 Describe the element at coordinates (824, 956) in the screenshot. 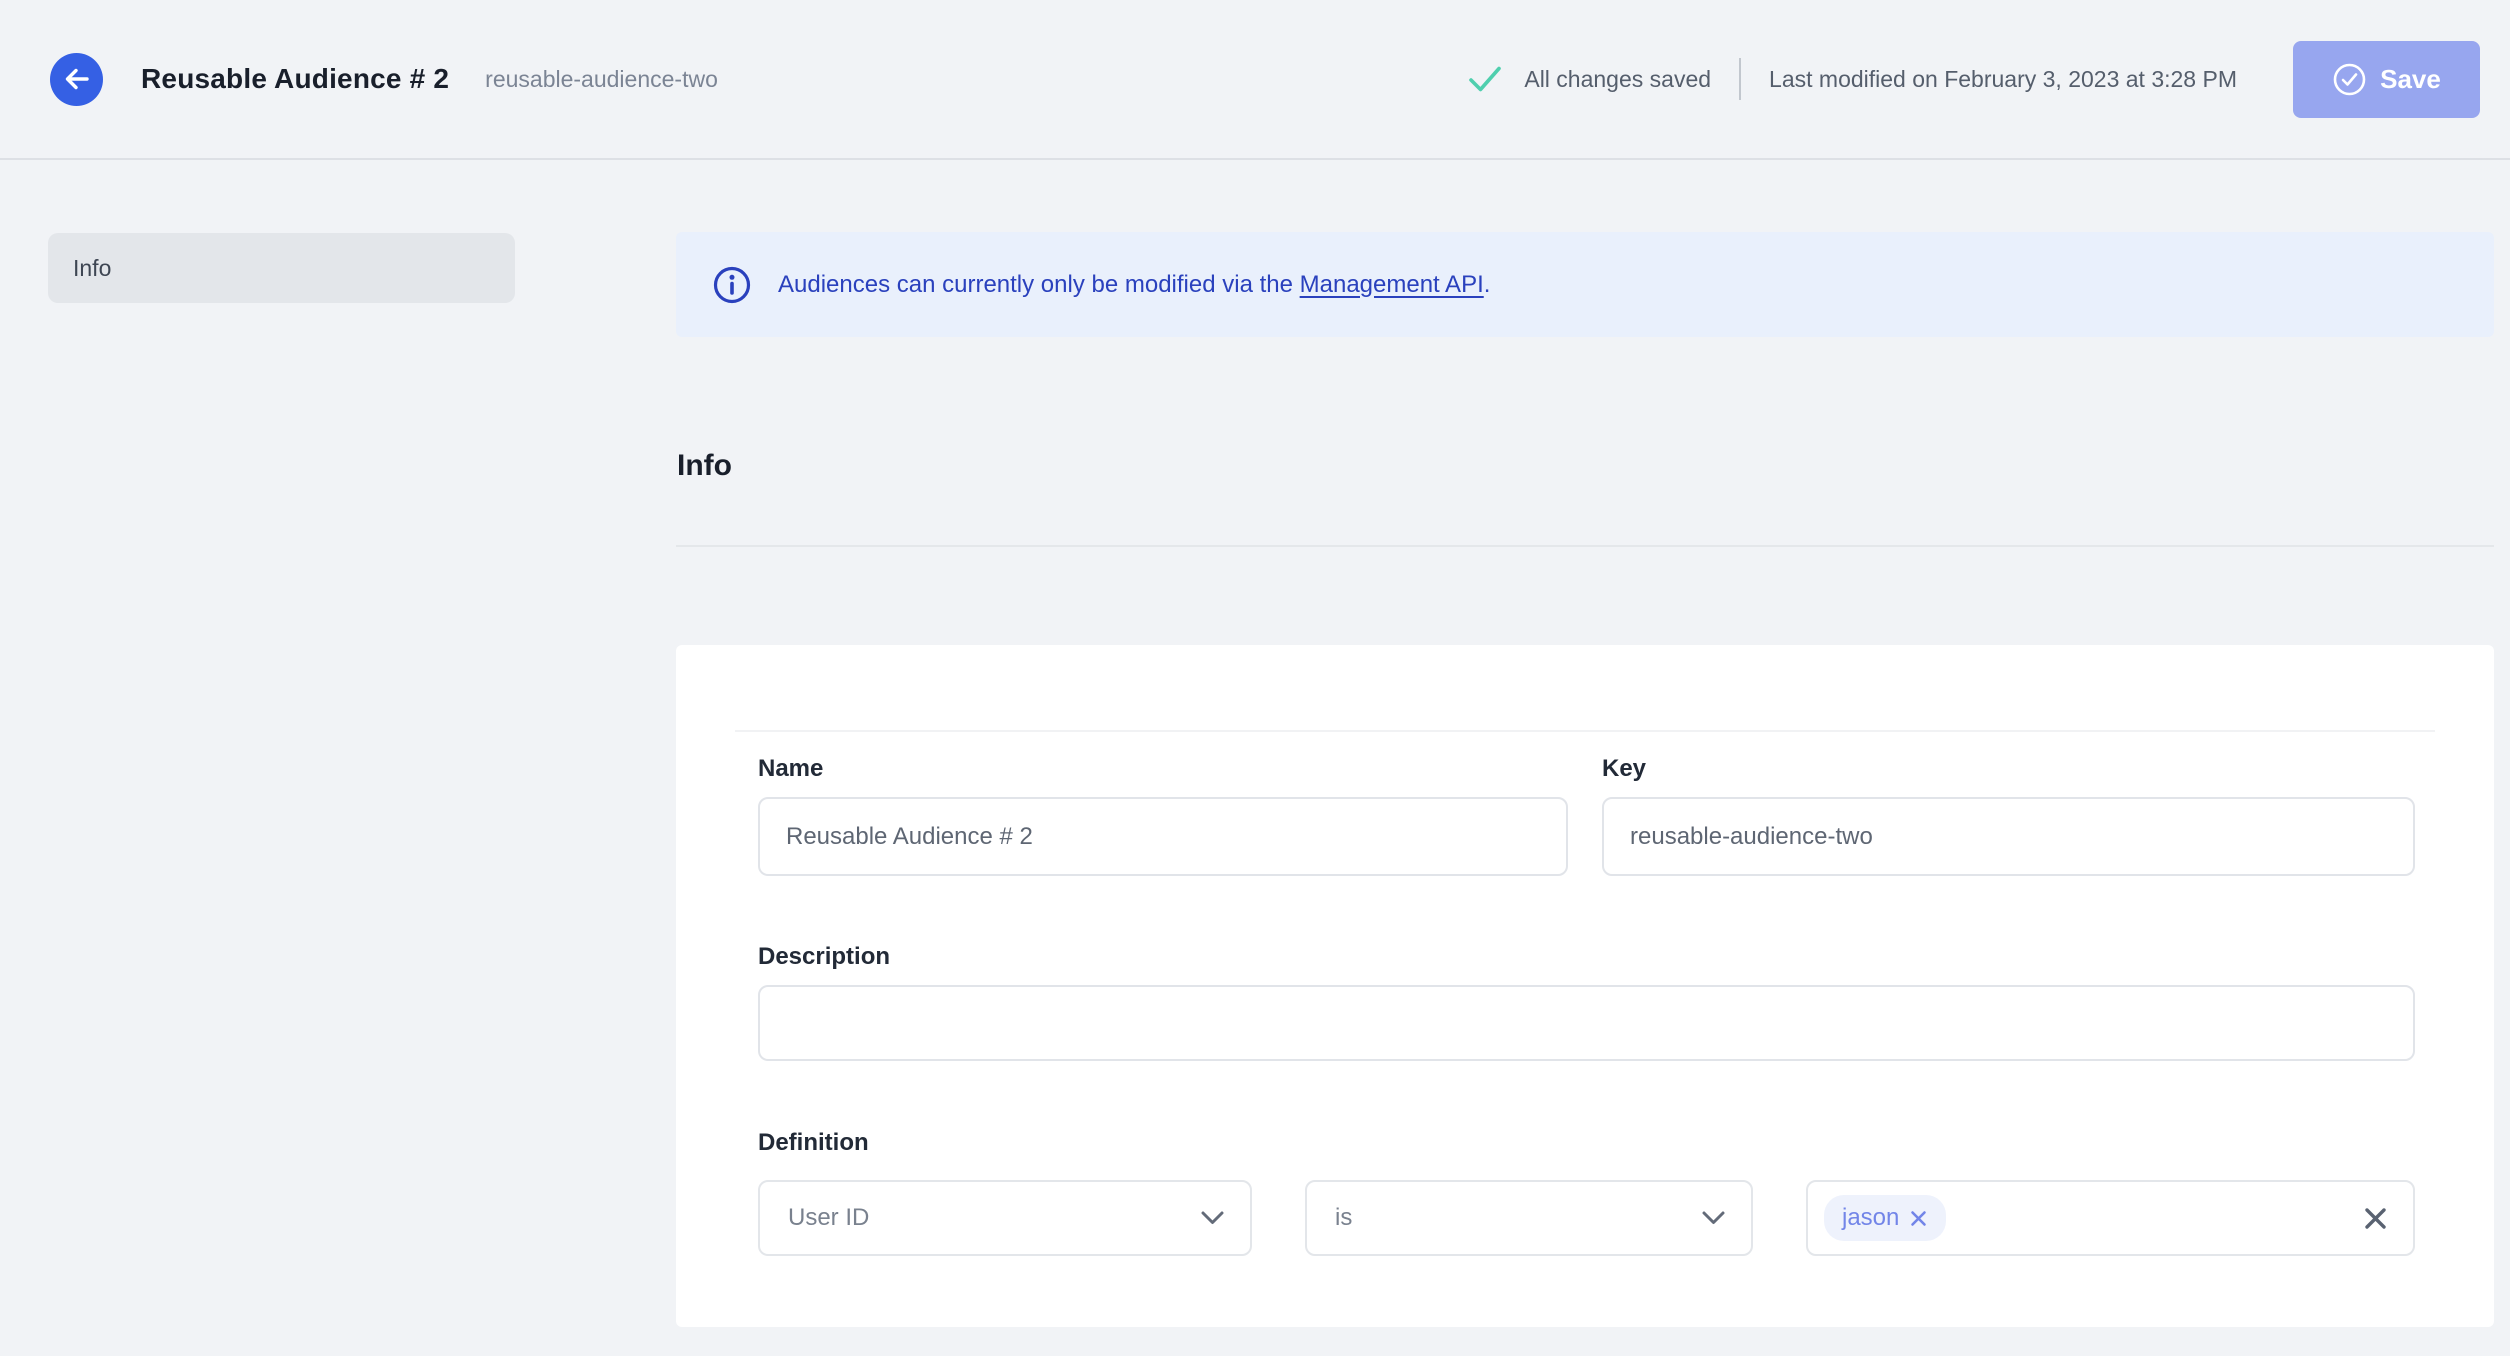

I see `description-label: Description` at that location.